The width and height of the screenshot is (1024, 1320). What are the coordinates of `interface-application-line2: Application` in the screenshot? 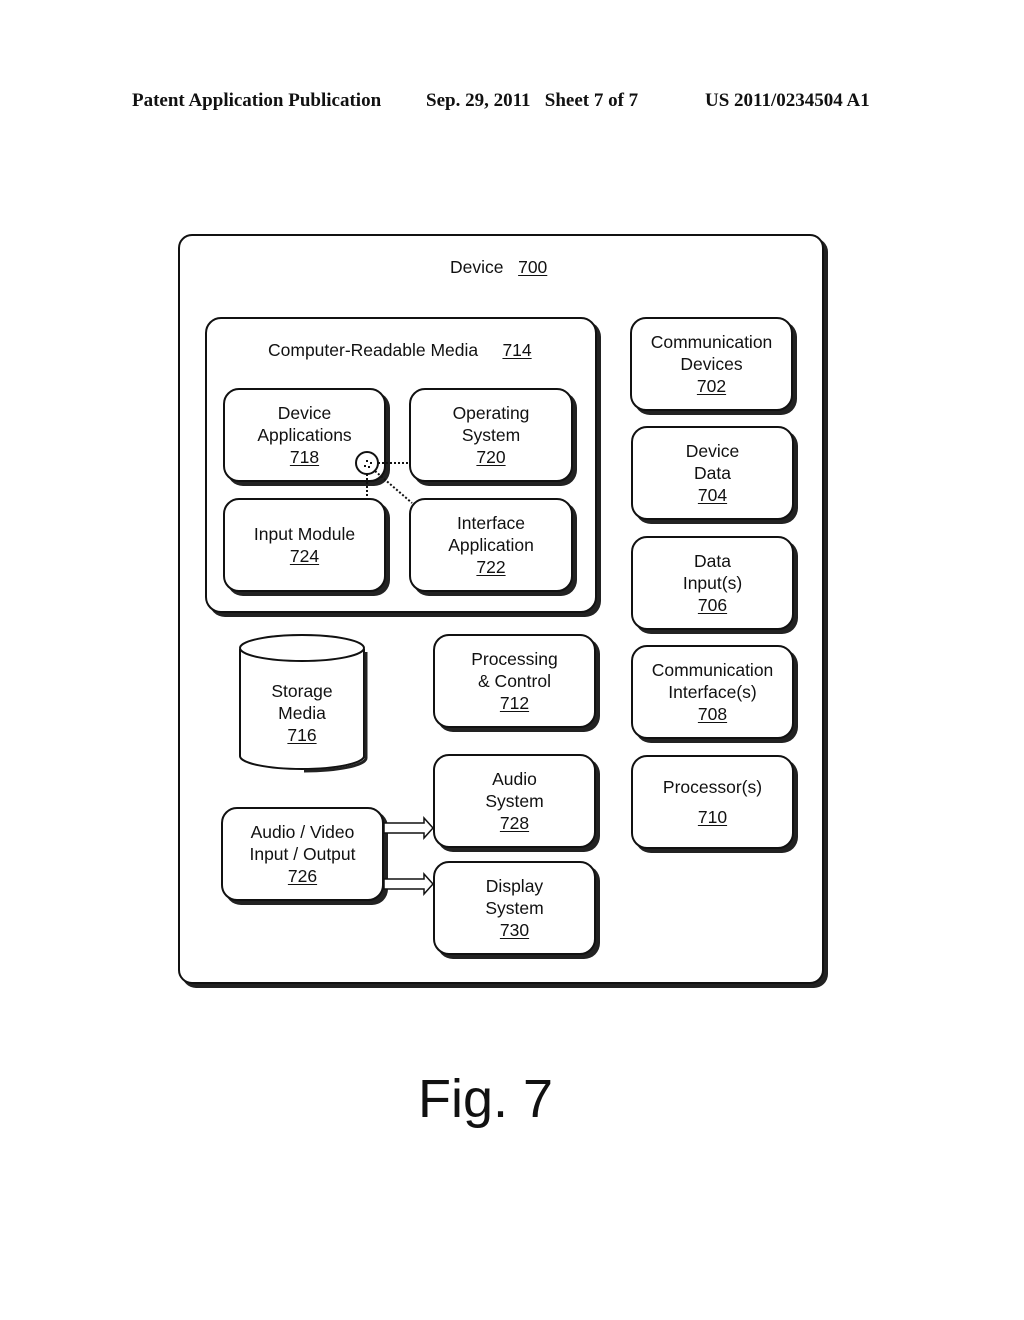 It's located at (491, 545).